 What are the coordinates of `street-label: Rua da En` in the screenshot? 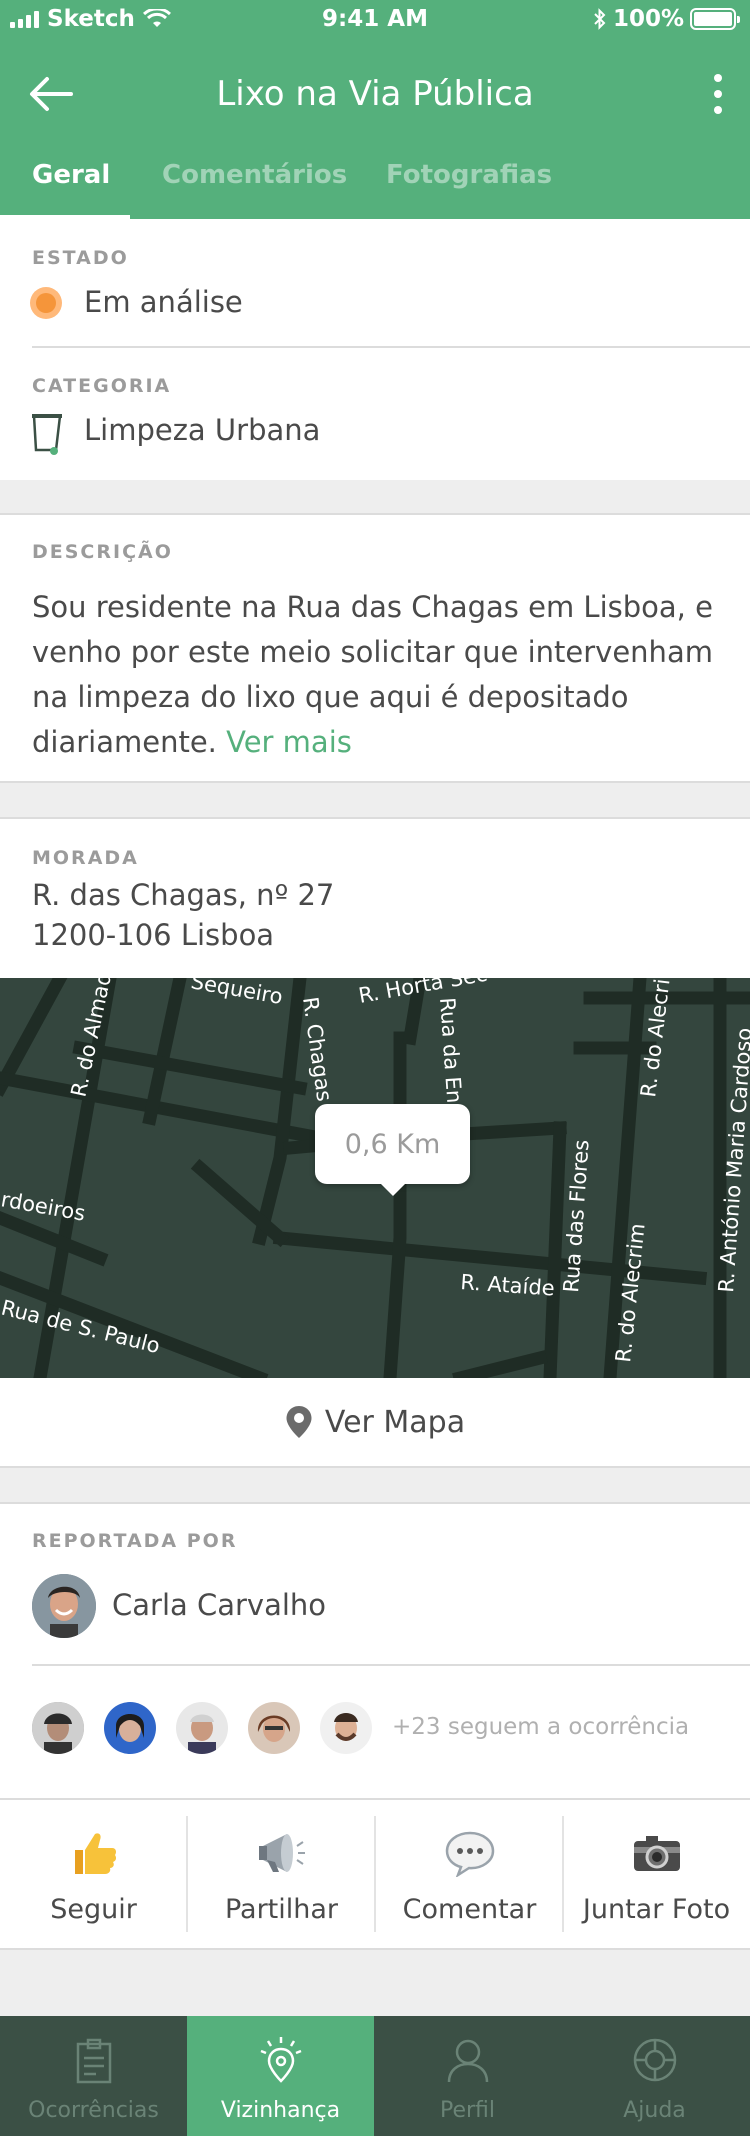 It's located at (450, 1050).